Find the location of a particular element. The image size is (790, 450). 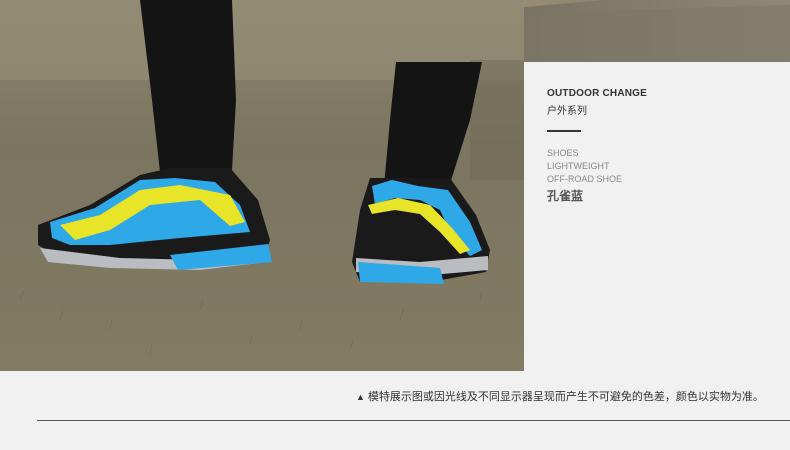

bottom-divider is located at coordinates (413, 420).